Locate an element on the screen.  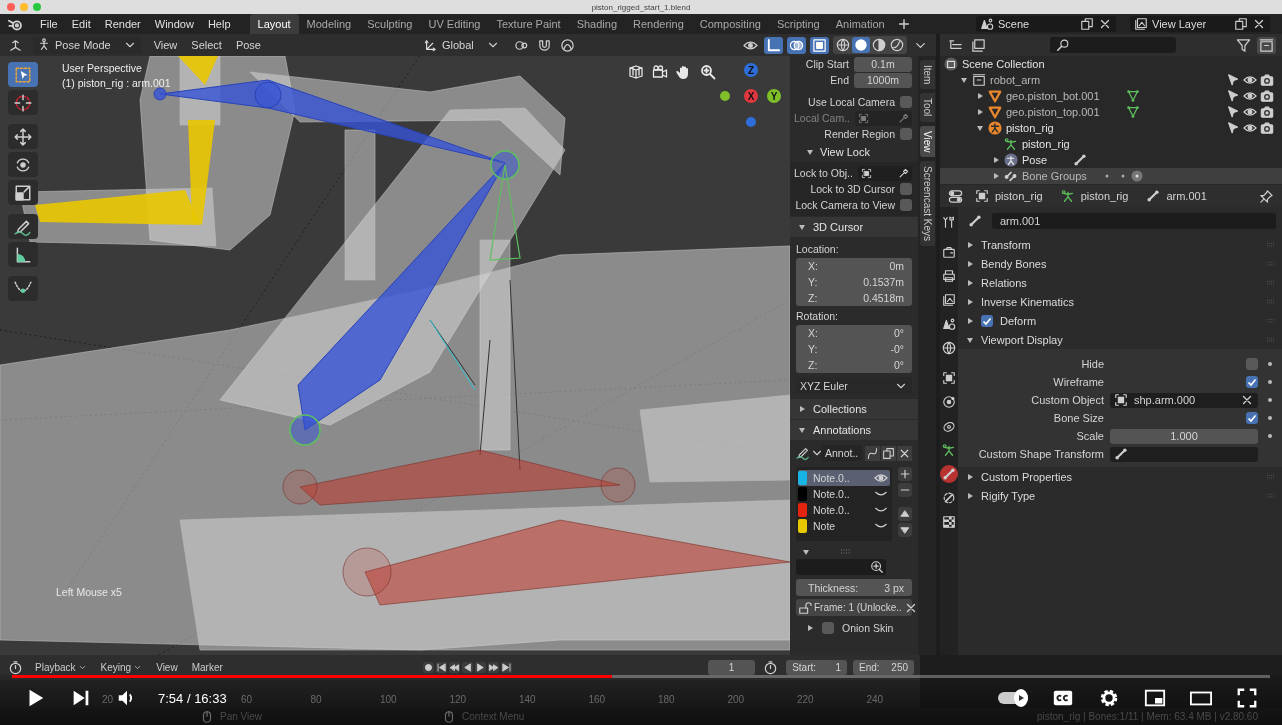
outliner-item: Pose is located at coordinates (1111, 160).